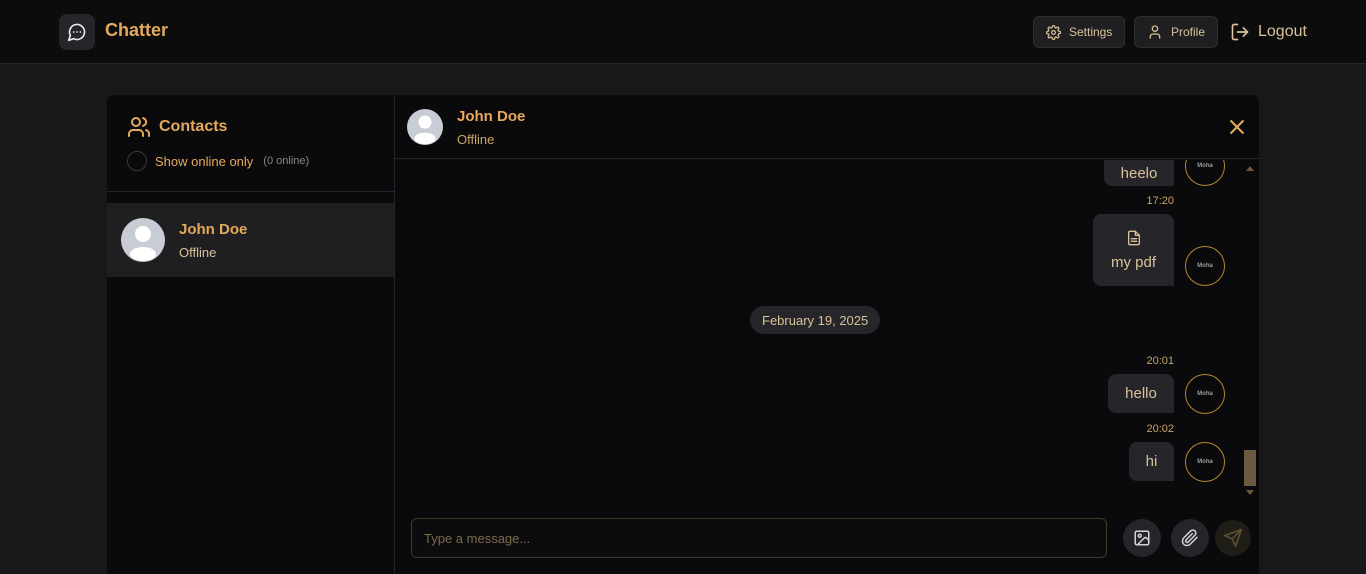 The width and height of the screenshot is (1366, 574). What do you see at coordinates (1053, 32) in the screenshot?
I see `gear-icon` at bounding box center [1053, 32].